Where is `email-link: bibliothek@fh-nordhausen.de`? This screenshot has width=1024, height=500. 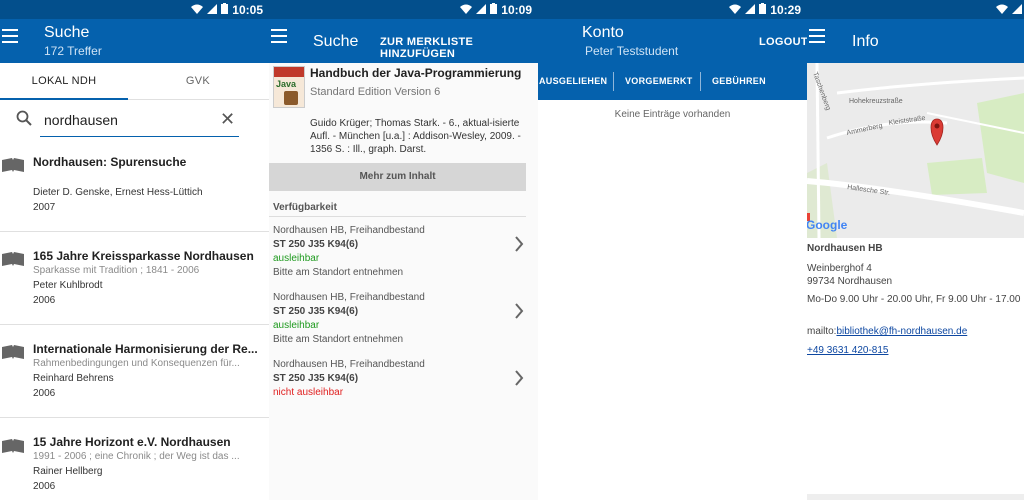
email-link: bibliothek@fh-nordhausen.de is located at coordinates (901, 331).